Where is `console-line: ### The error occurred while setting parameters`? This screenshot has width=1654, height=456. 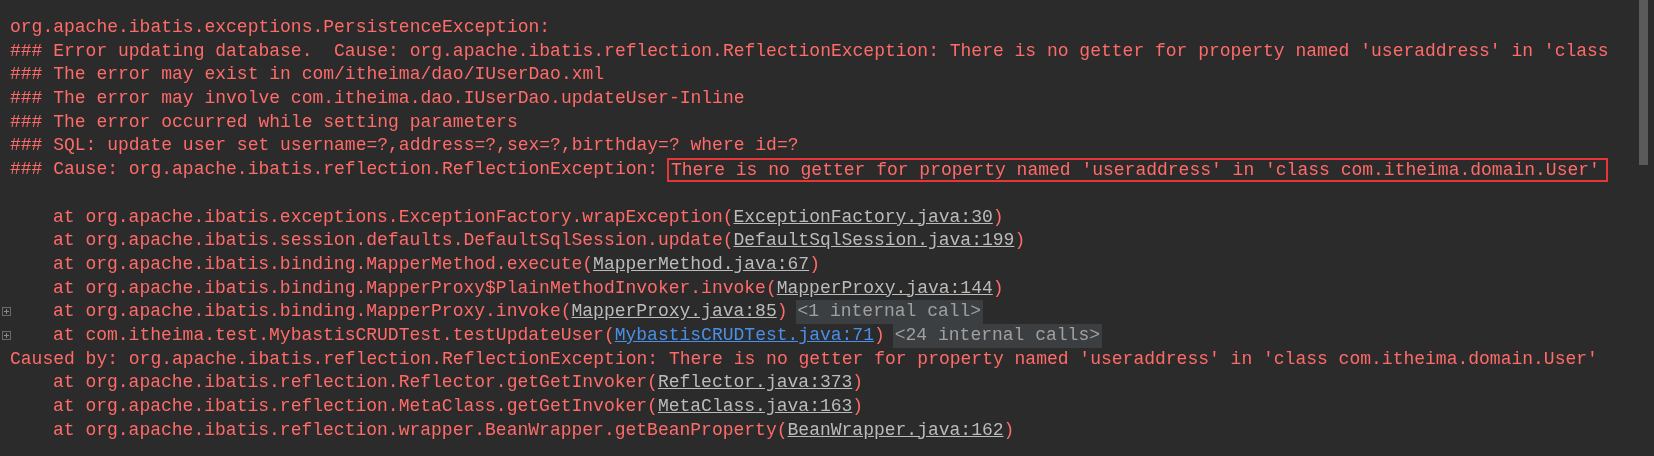
console-line: ### The error occurred while setting parameters is located at coordinates (264, 122).